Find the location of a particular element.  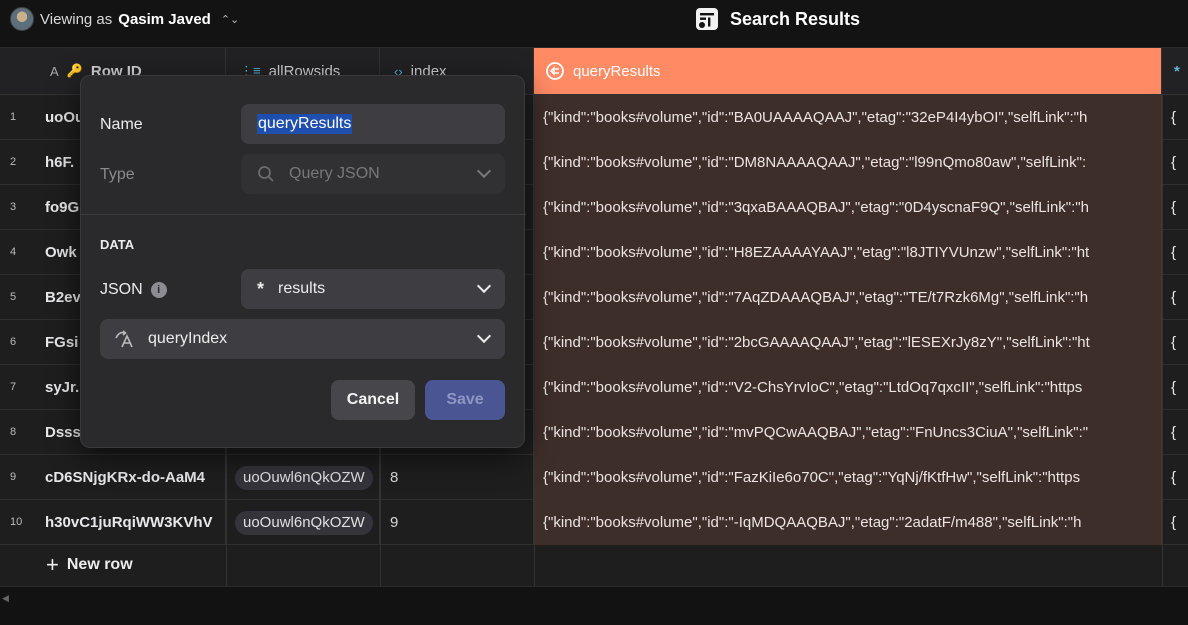

column-label: queryResults is located at coordinates (617, 71).